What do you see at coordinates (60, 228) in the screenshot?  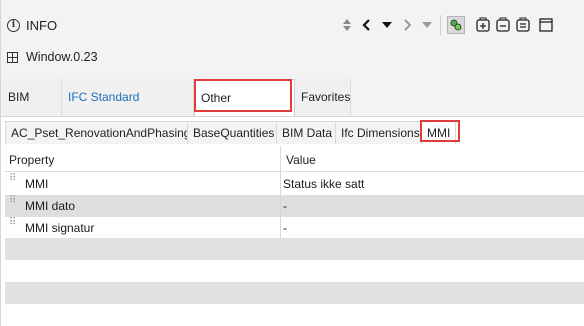 I see `row-property: MMI signatur` at bounding box center [60, 228].